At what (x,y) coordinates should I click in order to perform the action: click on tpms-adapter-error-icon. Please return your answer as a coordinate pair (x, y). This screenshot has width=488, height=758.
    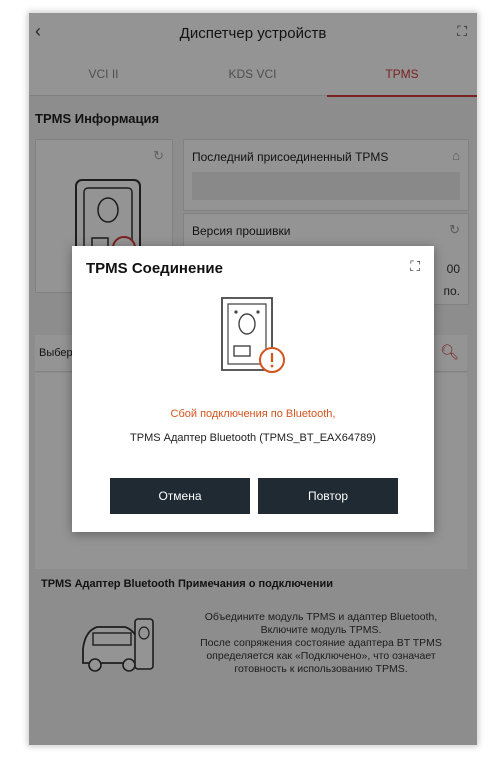
    Looking at the image, I should click on (253, 335).